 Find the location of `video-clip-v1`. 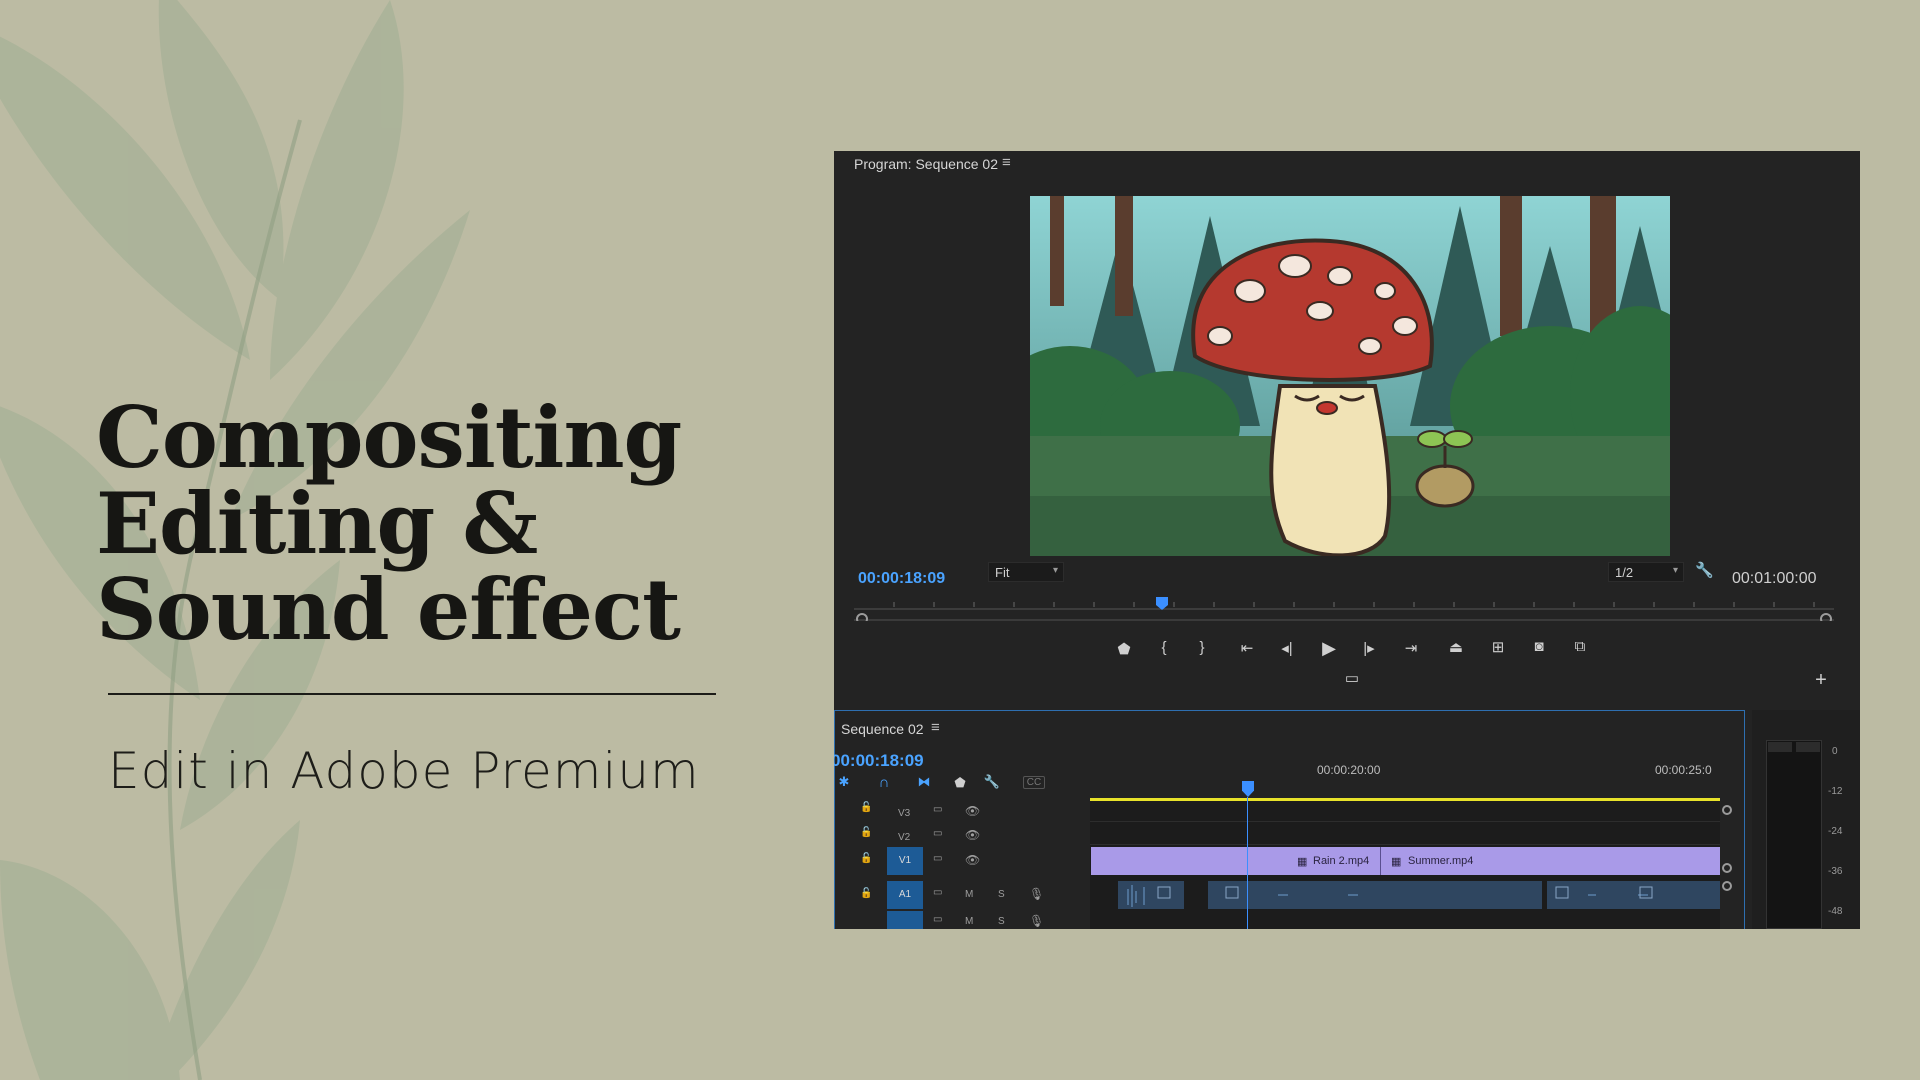

video-clip-v1 is located at coordinates (1405, 861).